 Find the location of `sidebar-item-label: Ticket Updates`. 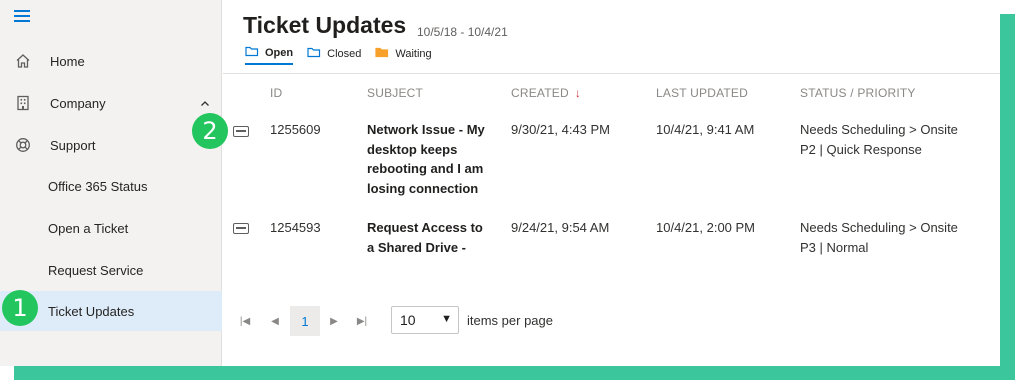

sidebar-item-label: Ticket Updates is located at coordinates (91, 311).